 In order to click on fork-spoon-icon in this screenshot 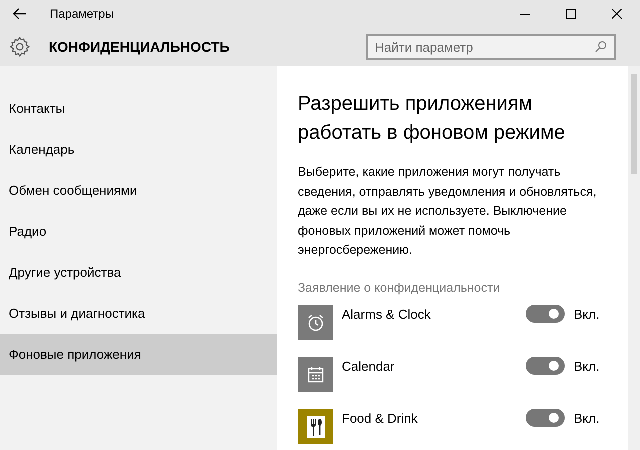, I will do `click(316, 426)`.